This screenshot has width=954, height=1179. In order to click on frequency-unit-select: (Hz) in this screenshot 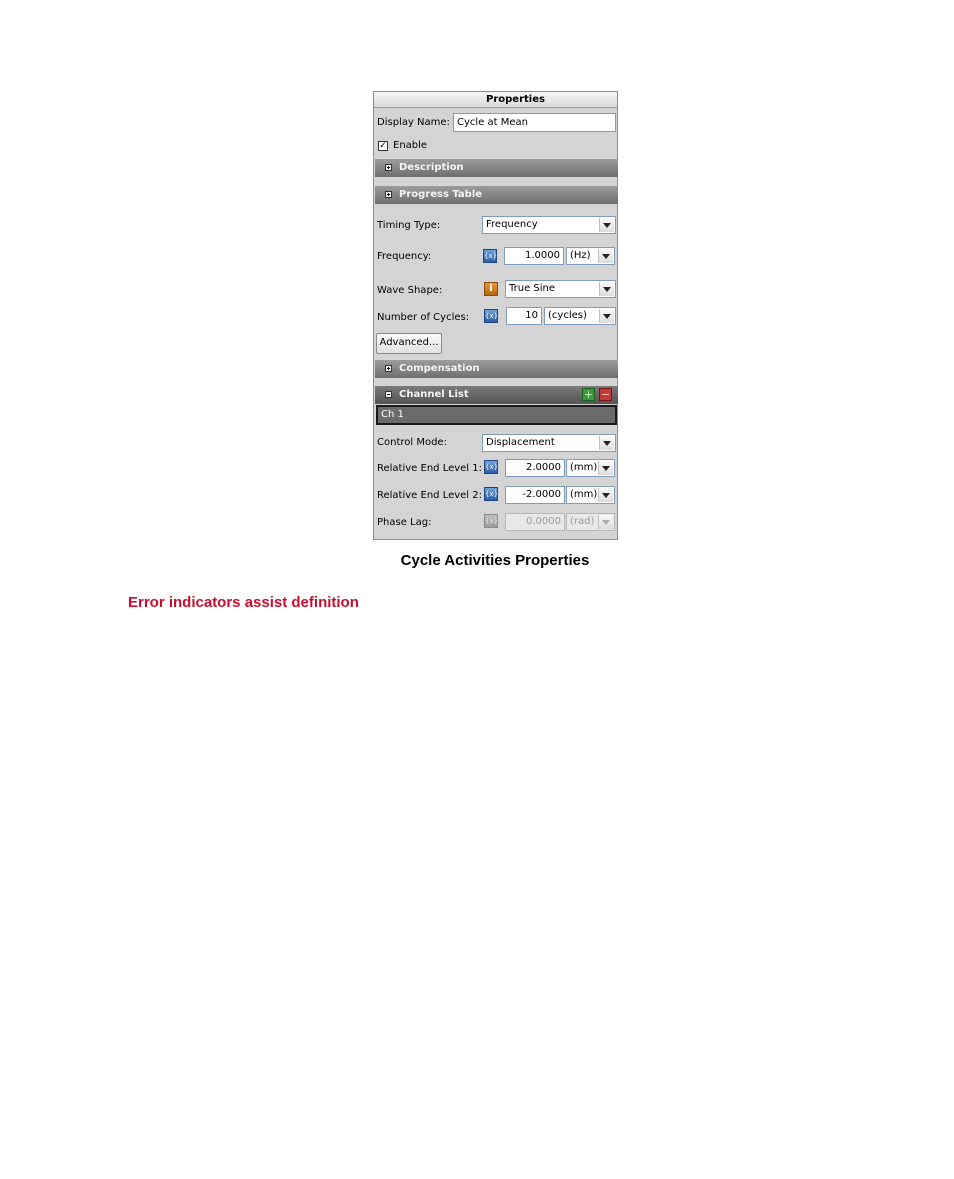, I will do `click(590, 256)`.